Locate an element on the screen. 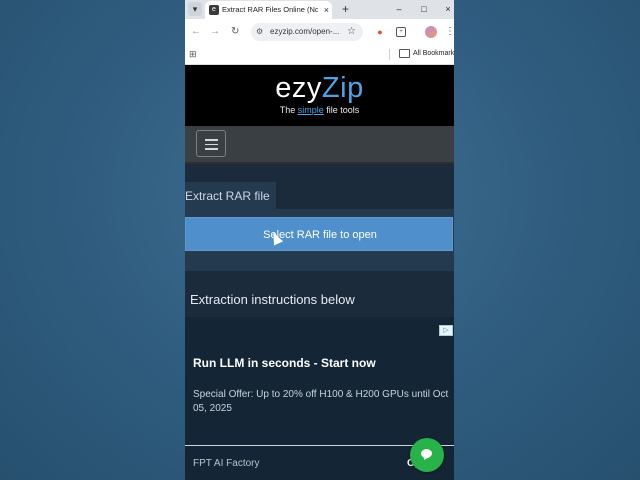  tab-extract-rar: Extract RAR file is located at coordinates (230, 195).